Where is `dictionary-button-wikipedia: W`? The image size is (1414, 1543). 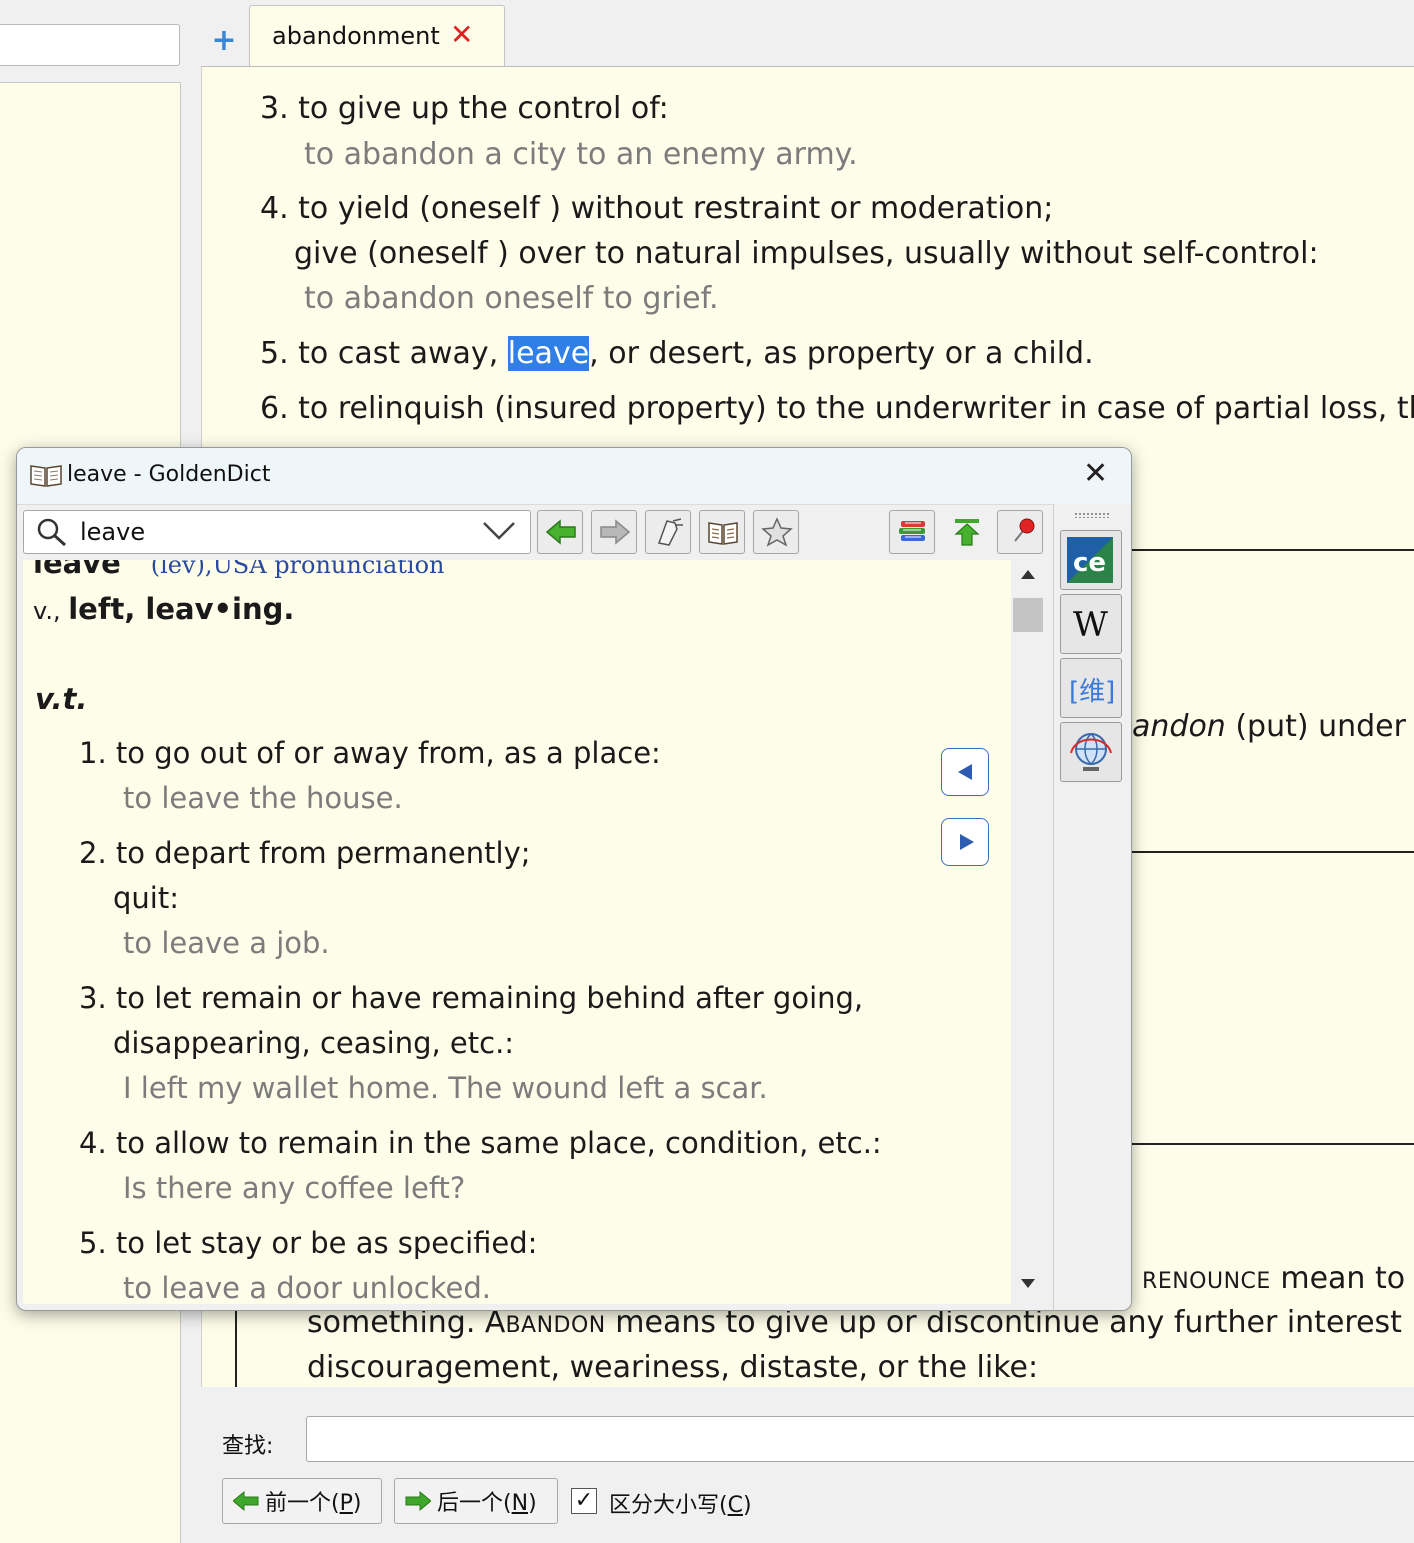
dictionary-button-wikipedia: W is located at coordinates (1091, 624).